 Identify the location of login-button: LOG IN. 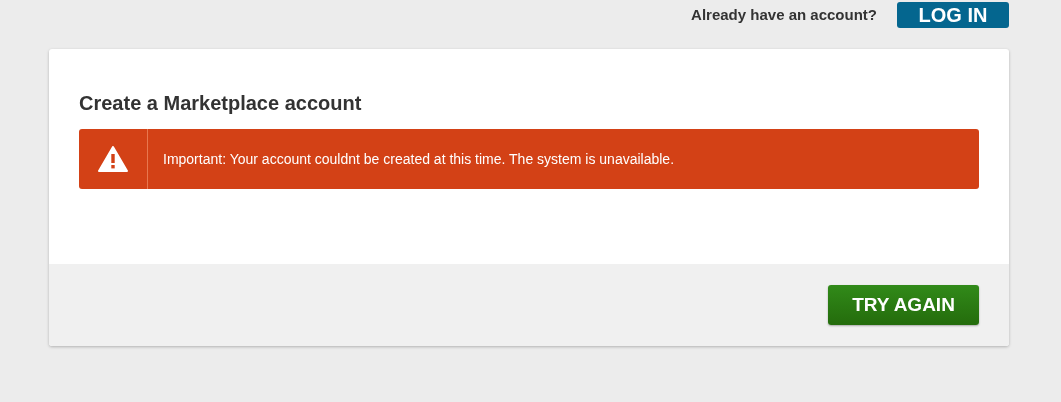
(953, 15).